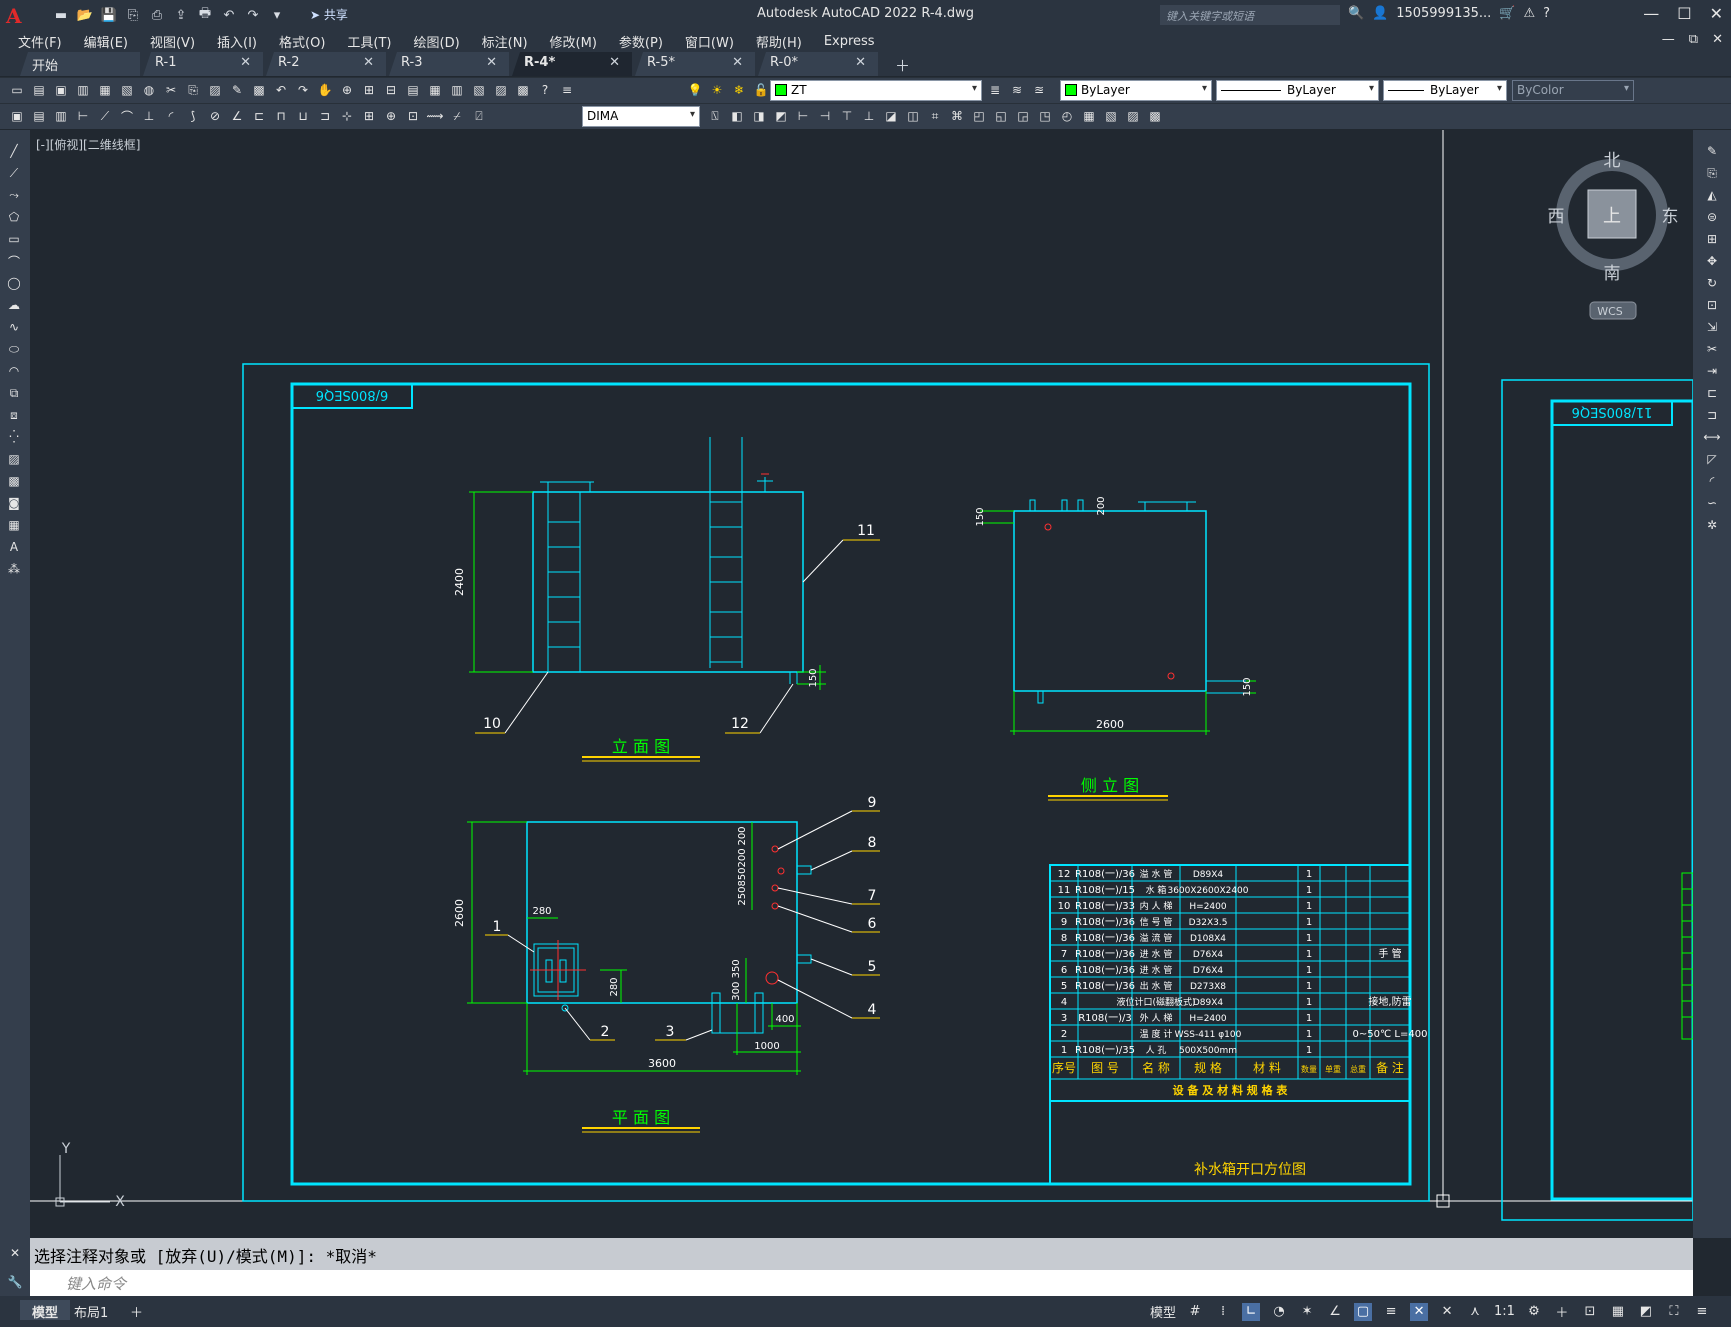 This screenshot has width=1731, height=1327. What do you see at coordinates (39, 90) in the screenshot?
I see `open-icon: ▤` at bounding box center [39, 90].